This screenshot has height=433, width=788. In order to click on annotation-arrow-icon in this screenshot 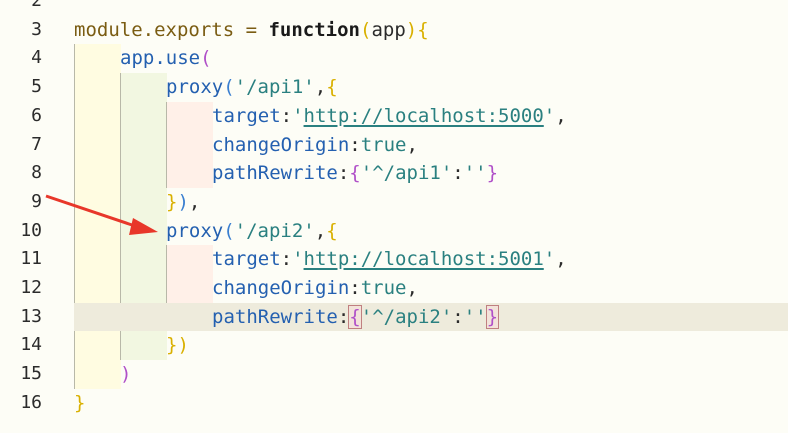, I will do `click(101, 214)`.